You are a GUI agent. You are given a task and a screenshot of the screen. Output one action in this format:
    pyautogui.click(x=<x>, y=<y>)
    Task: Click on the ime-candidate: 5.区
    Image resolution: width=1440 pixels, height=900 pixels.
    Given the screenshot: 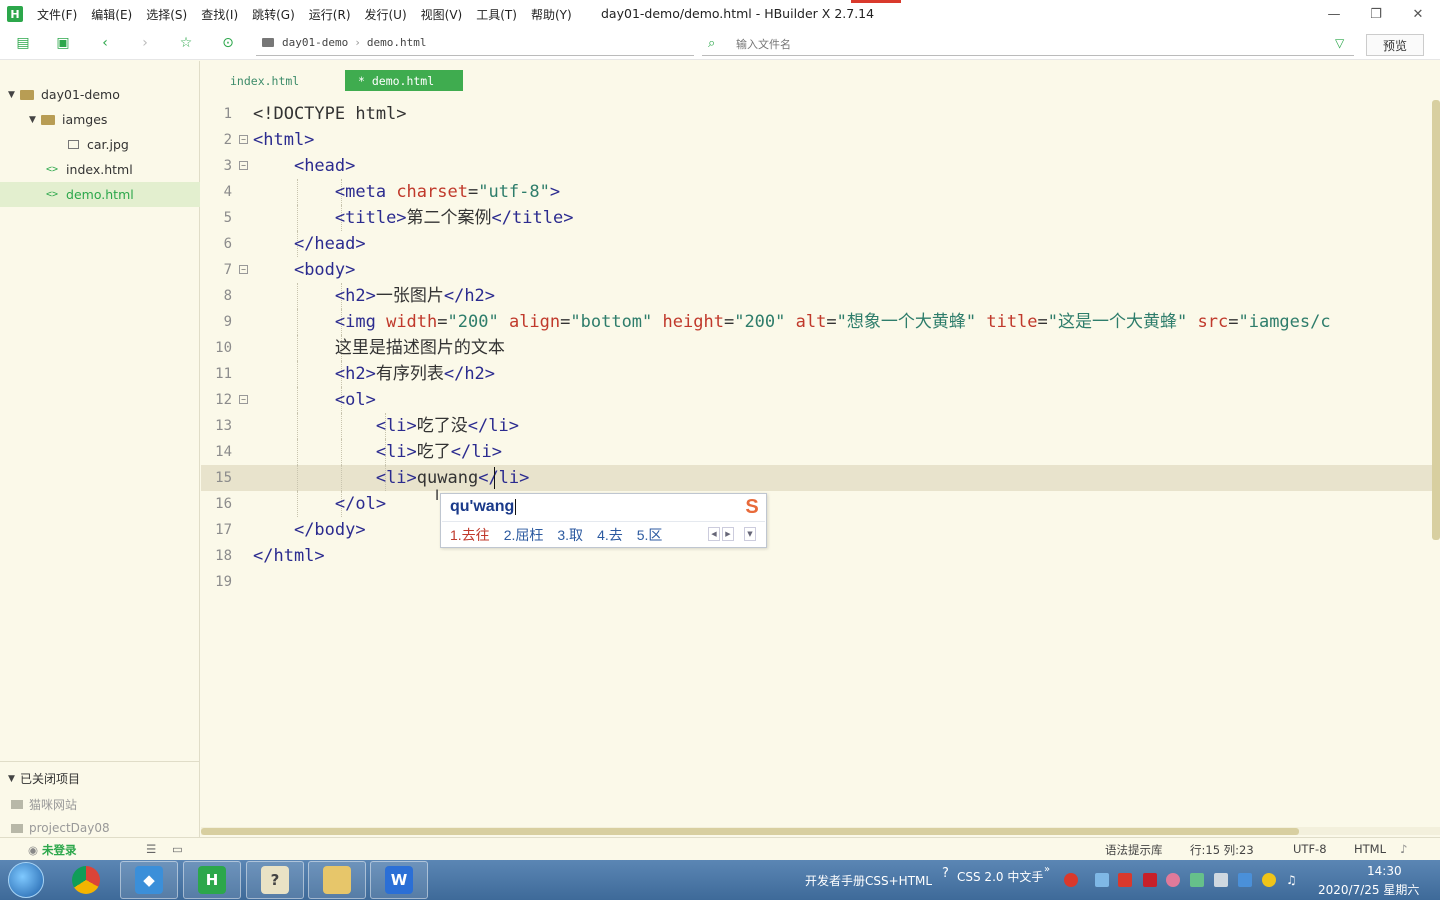 What is the action you would take?
    pyautogui.click(x=650, y=535)
    